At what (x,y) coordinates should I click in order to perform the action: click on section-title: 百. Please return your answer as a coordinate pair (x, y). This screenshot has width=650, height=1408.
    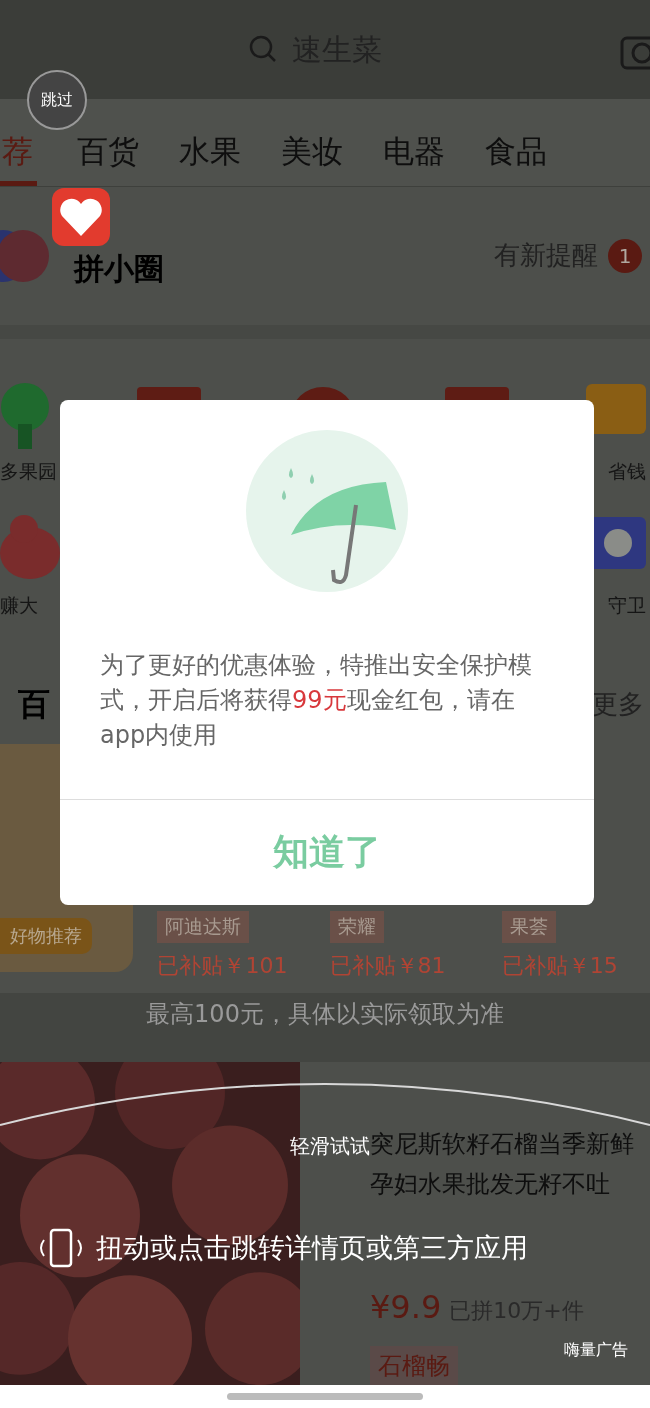
    Looking at the image, I should click on (34, 704).